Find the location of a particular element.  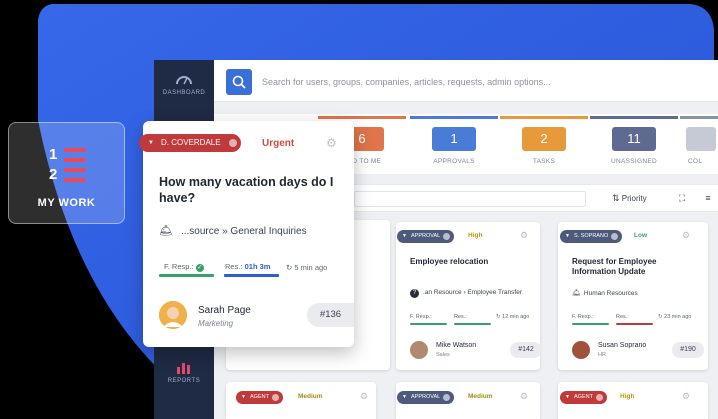

ticket-number: #190 is located at coordinates (688, 350).